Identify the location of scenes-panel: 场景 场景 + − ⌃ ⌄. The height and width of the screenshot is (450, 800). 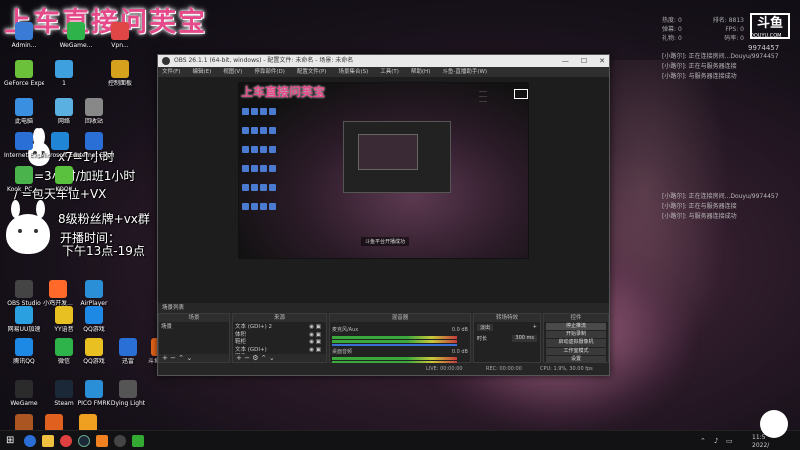
(194, 338).